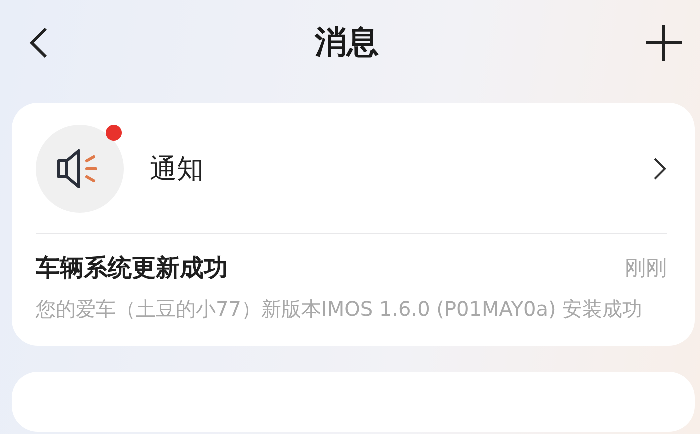  What do you see at coordinates (340, 309) in the screenshot?
I see `message-body: 您的爱车（土豆的小77）新版本IMOS 1.6.0 (P01MAY0a) 安装成功` at bounding box center [340, 309].